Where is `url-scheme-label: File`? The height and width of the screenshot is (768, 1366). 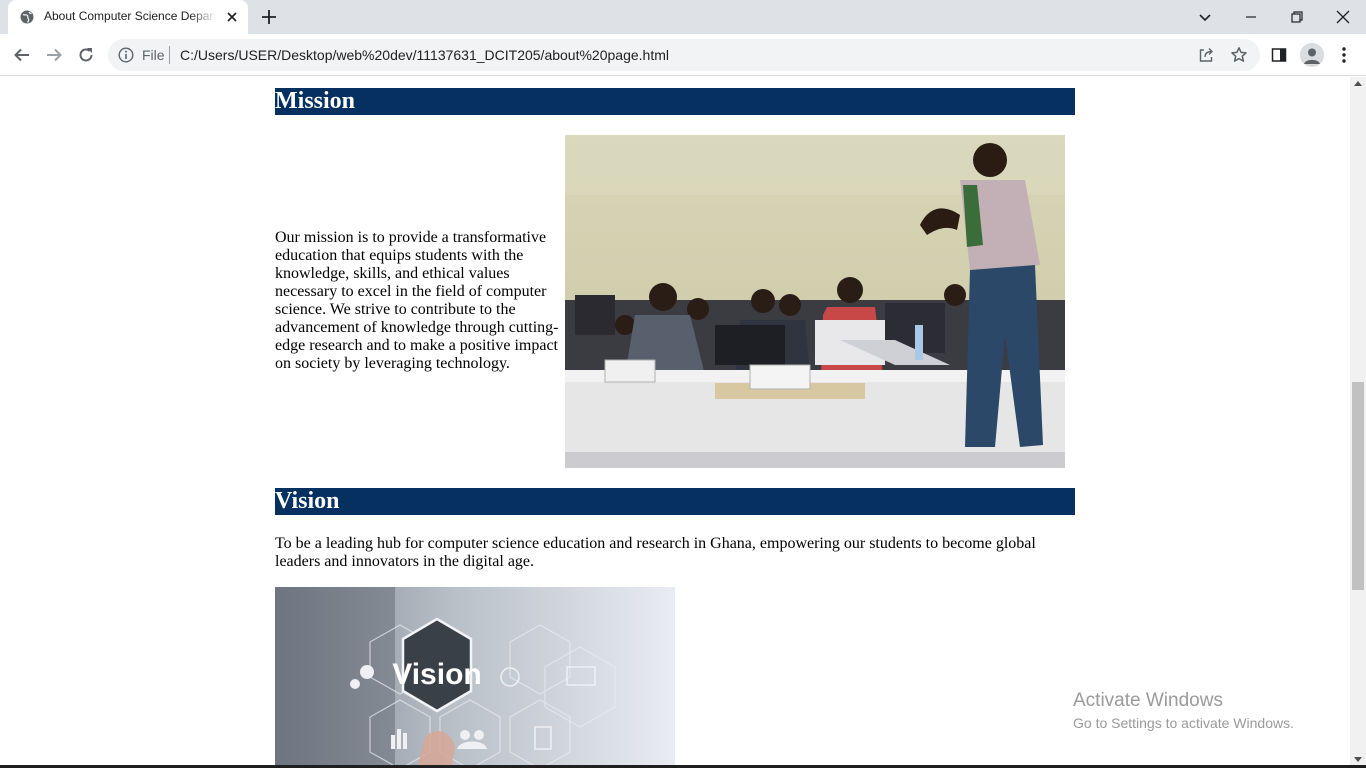
url-scheme-label: File is located at coordinates (153, 55).